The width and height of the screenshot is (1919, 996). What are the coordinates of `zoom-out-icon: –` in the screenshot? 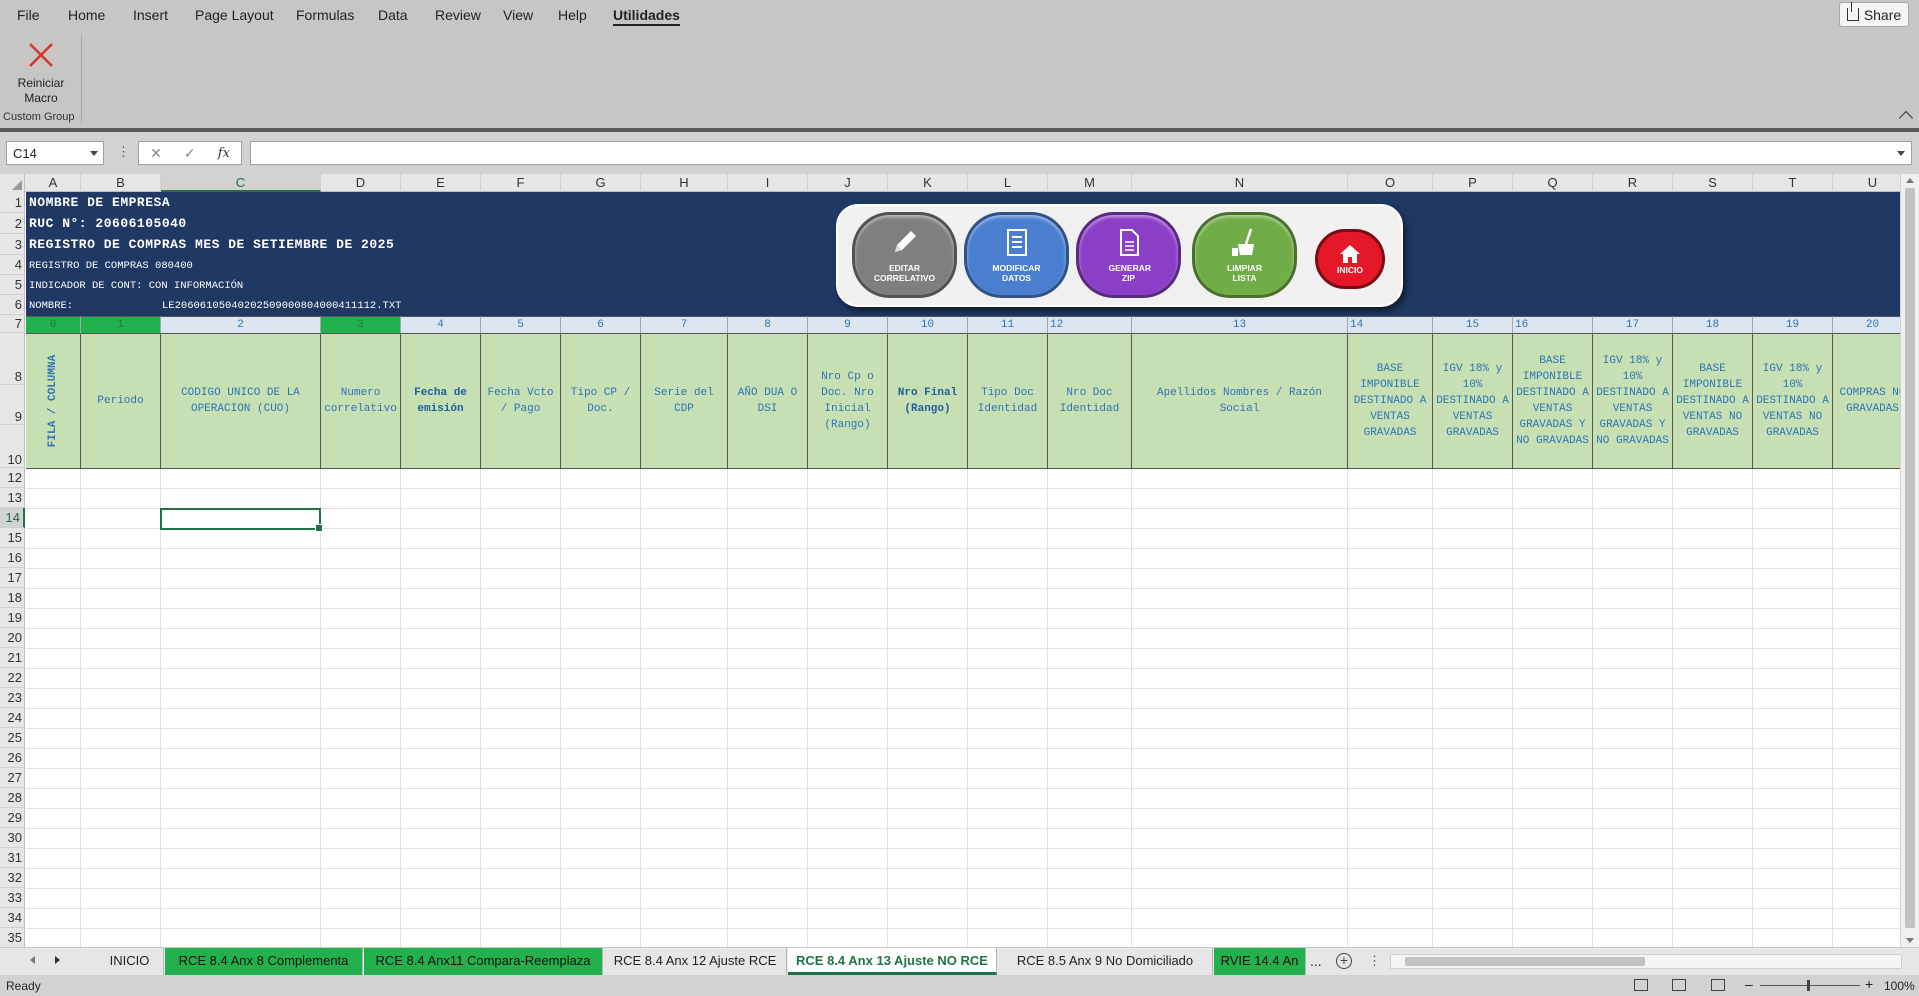 It's located at (1749, 984).